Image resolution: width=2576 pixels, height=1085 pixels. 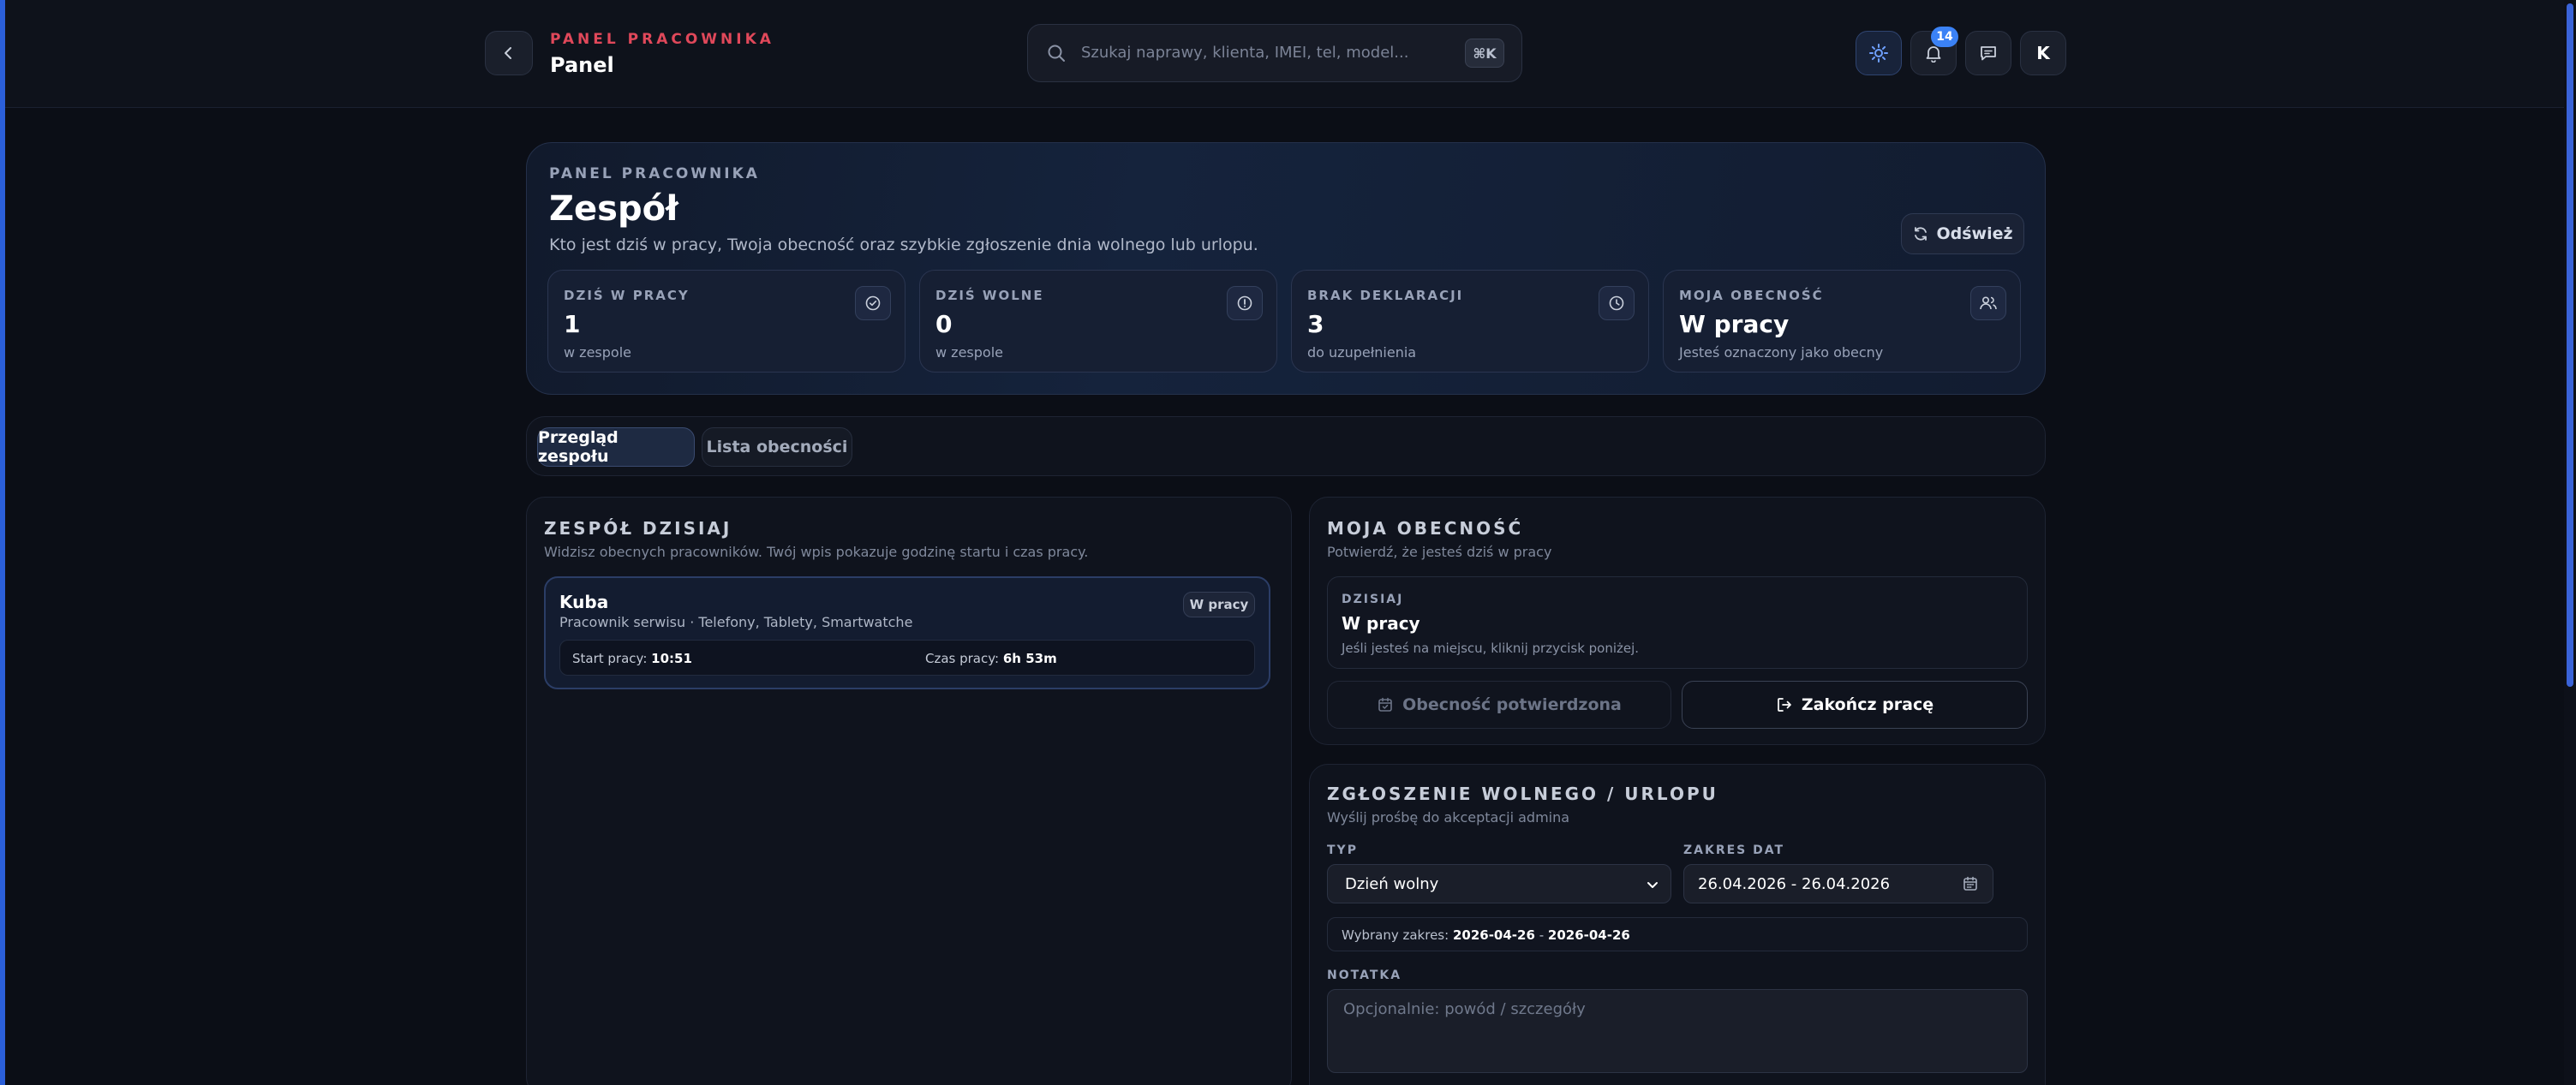 I want to click on stat-label: BRAK DEKLARACJI, so click(x=1386, y=295).